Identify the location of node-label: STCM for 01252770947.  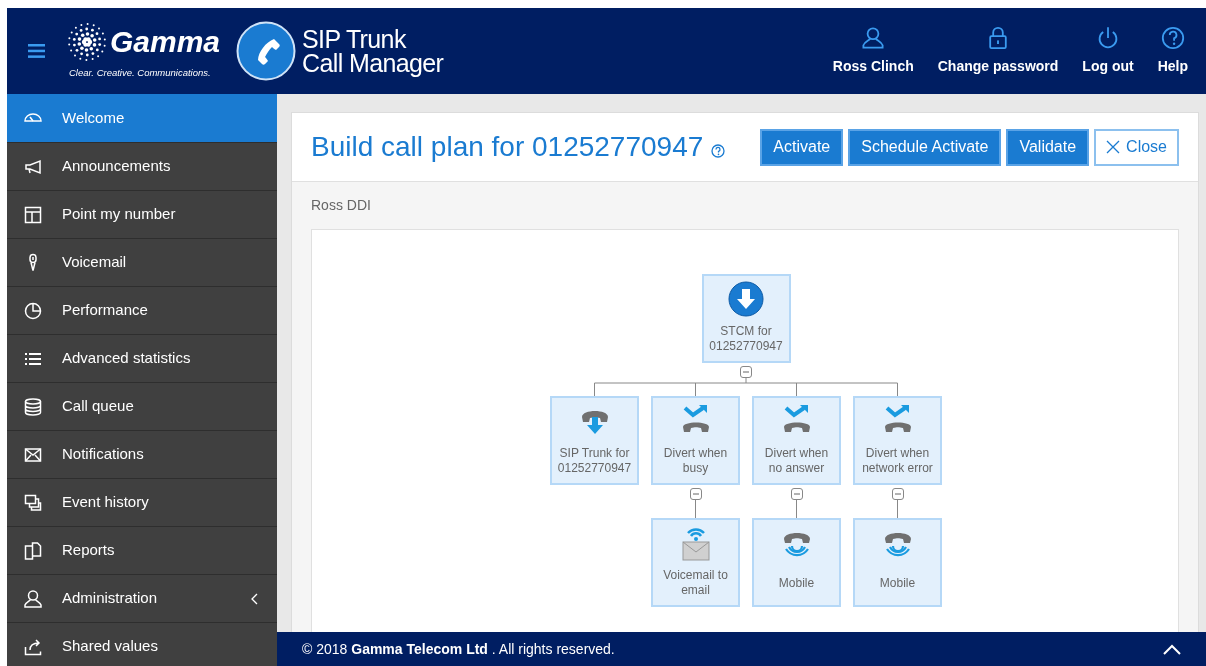
(746, 339).